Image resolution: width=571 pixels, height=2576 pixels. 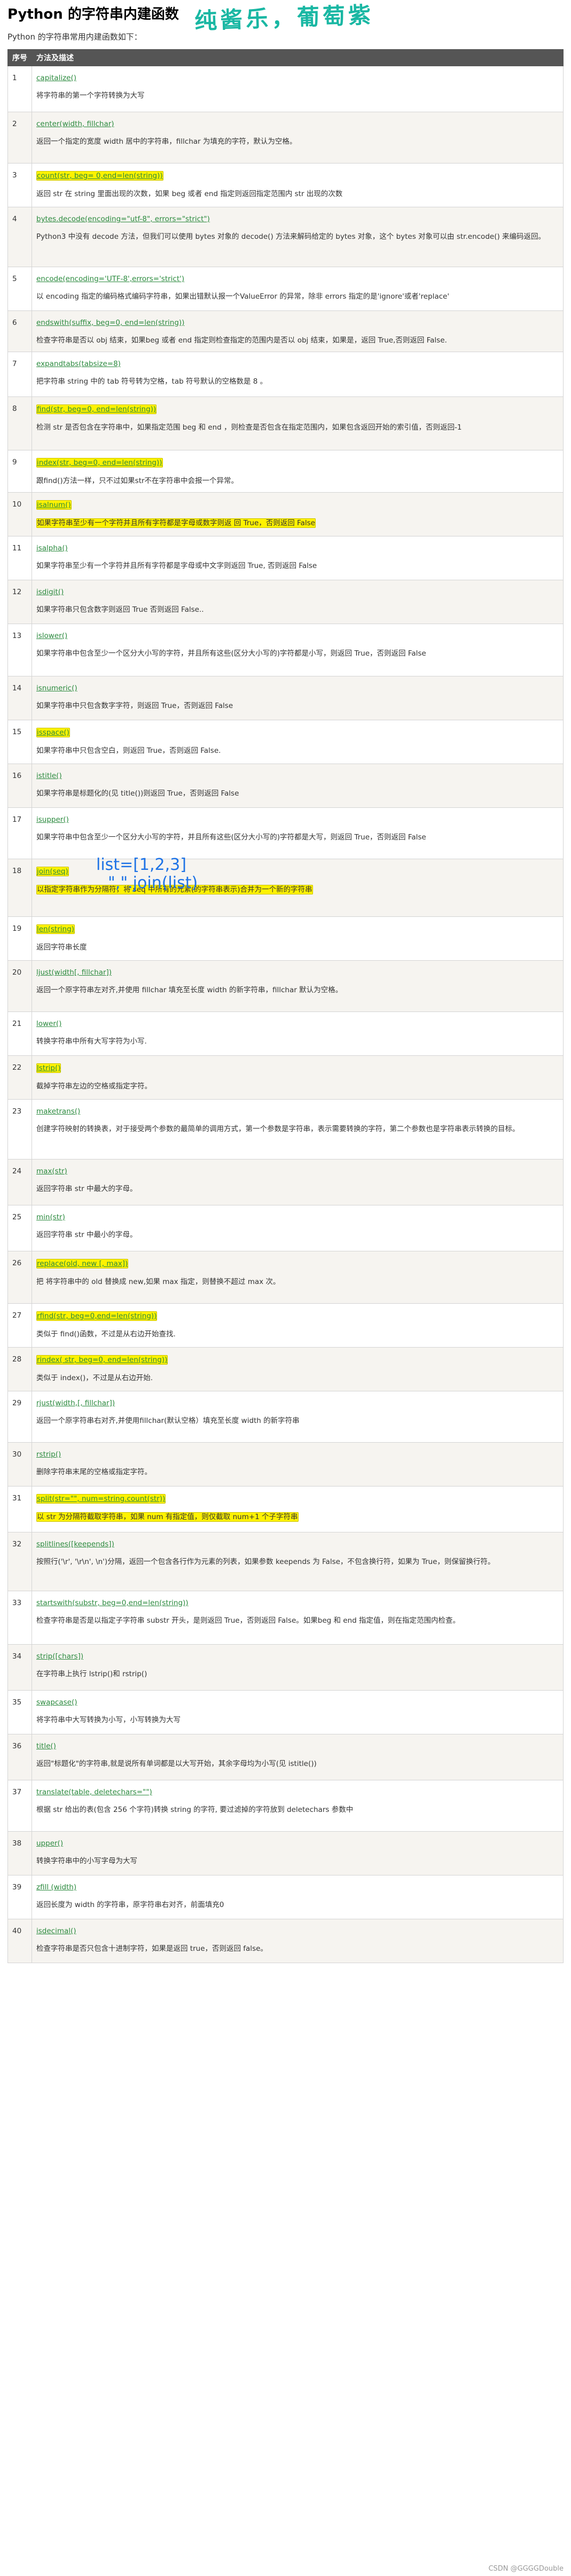 I want to click on method-link: rindex( str, beg=0, end=len(string)), so click(x=102, y=1360).